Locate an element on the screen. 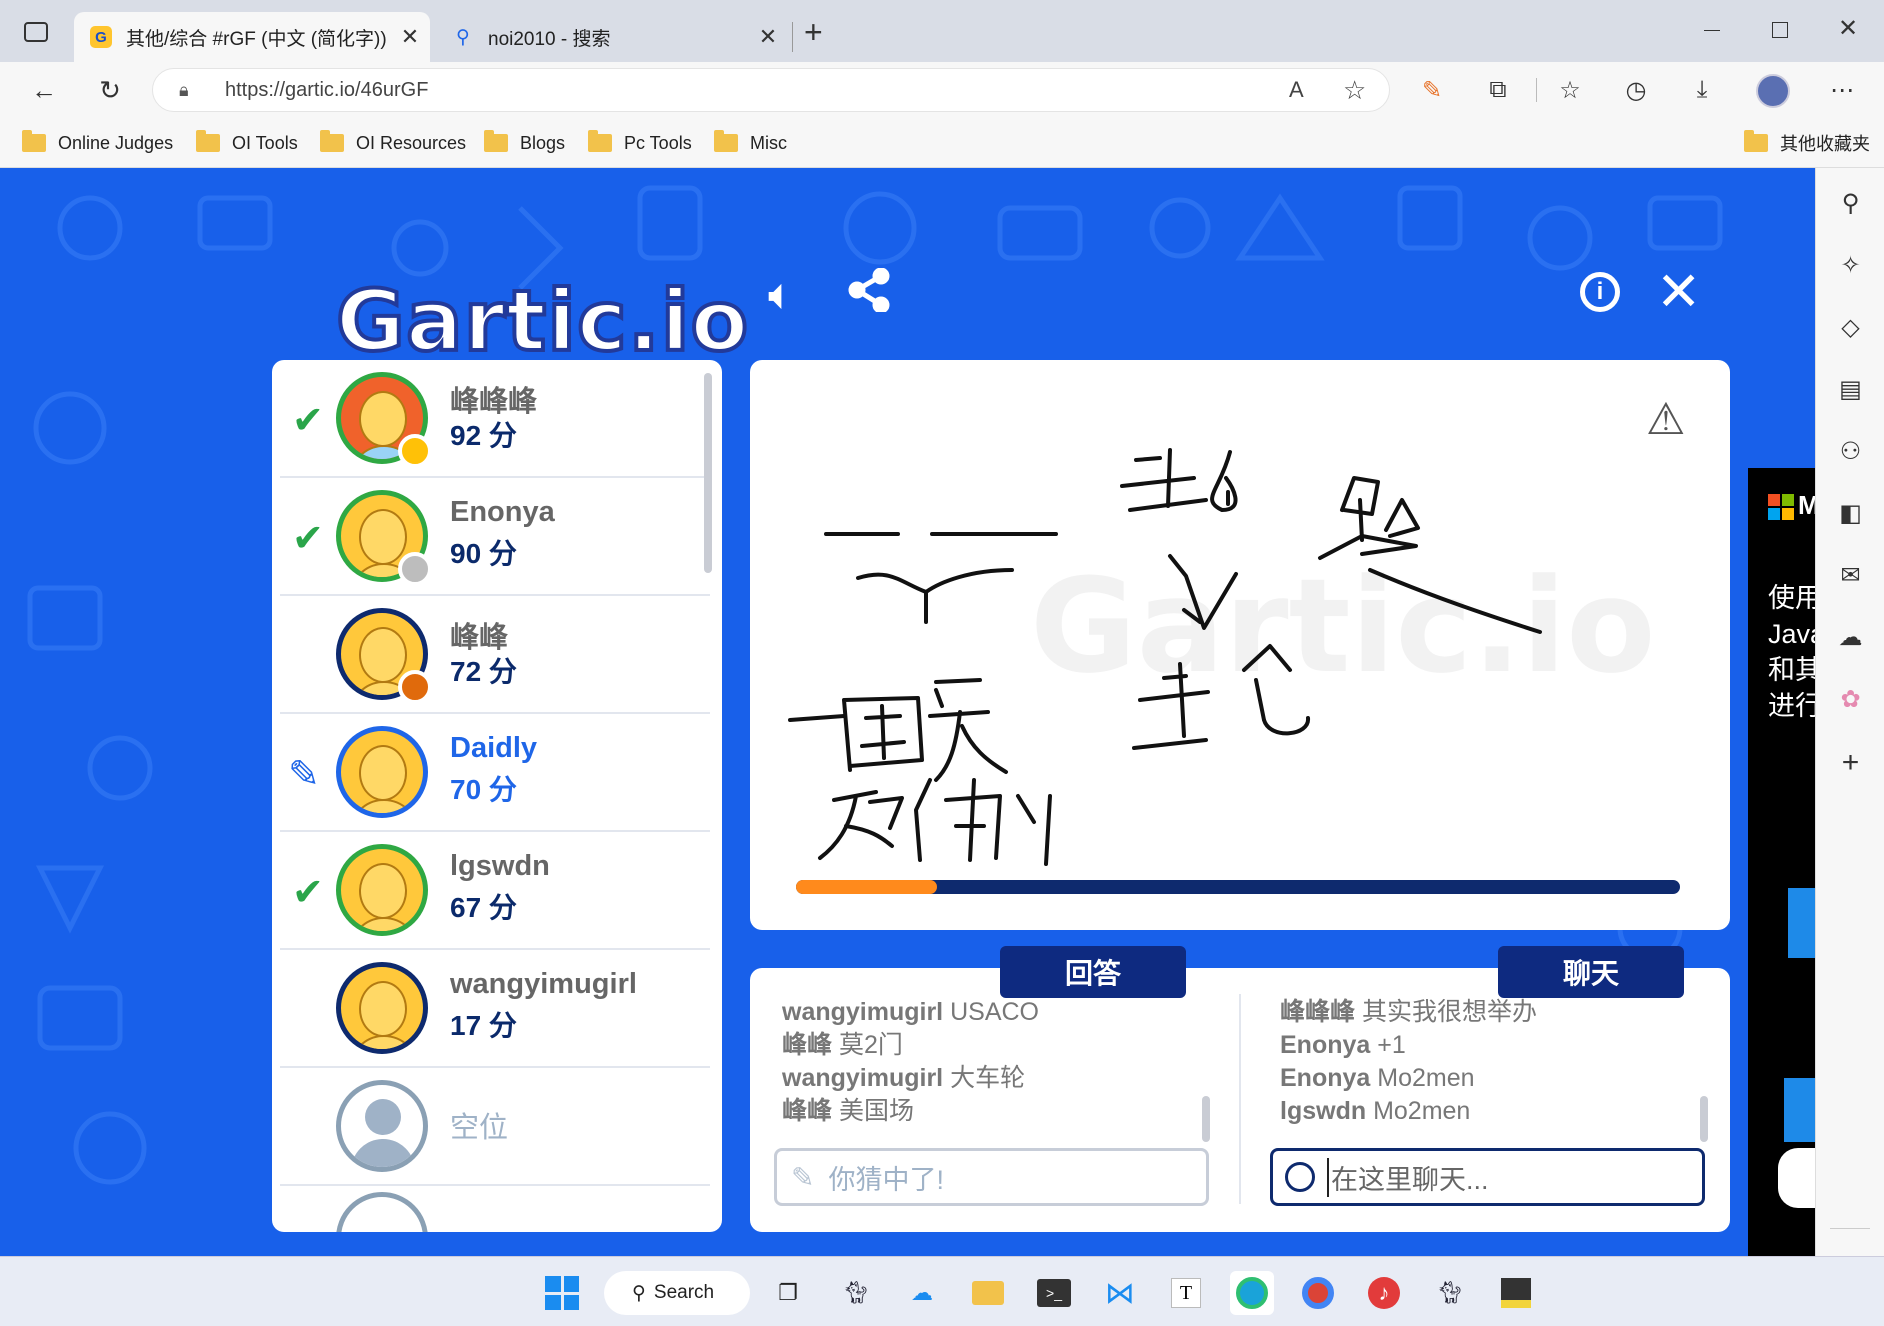 This screenshot has width=1884, height=1326. folder-icon is located at coordinates (726, 141).